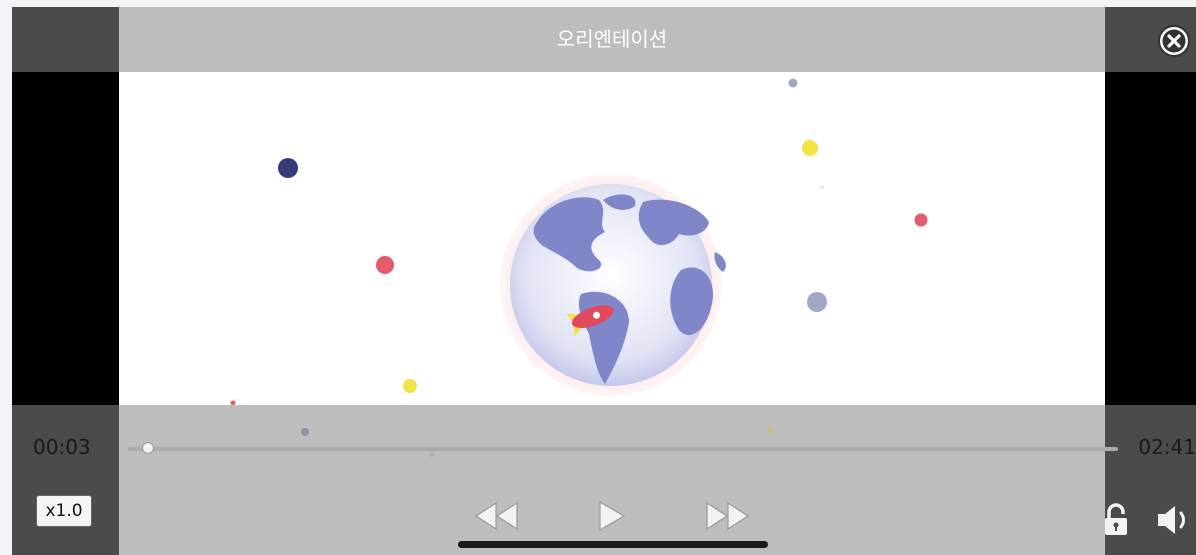  I want to click on playback-speed-button: x1.0, so click(64, 511).